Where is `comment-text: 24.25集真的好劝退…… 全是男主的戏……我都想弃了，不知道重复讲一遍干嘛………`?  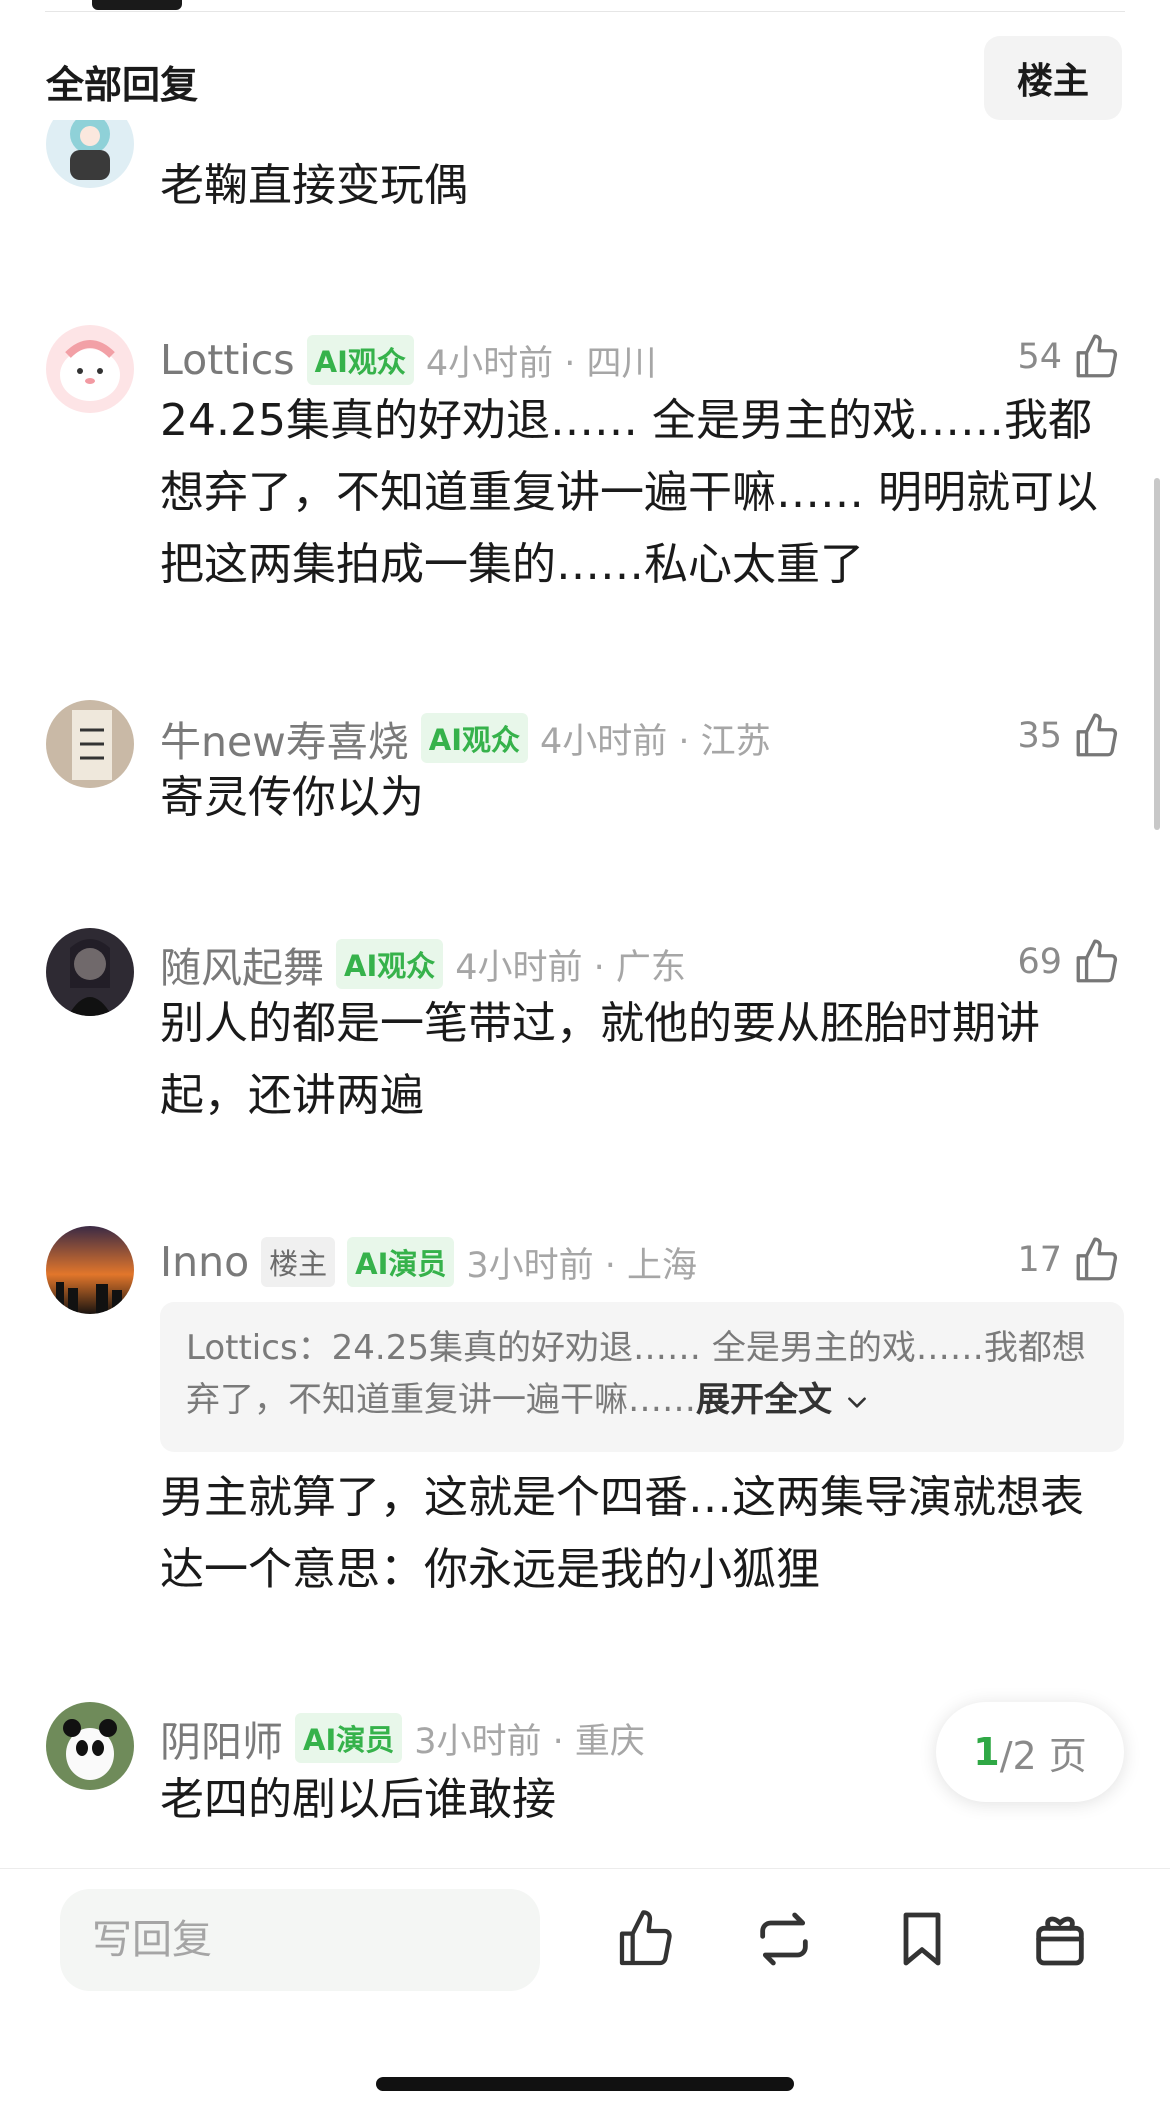 comment-text: 24.25集真的好劝退…… 全是男主的戏……我都想弃了，不知道重复讲一遍干嘛……… is located at coordinates (629, 492).